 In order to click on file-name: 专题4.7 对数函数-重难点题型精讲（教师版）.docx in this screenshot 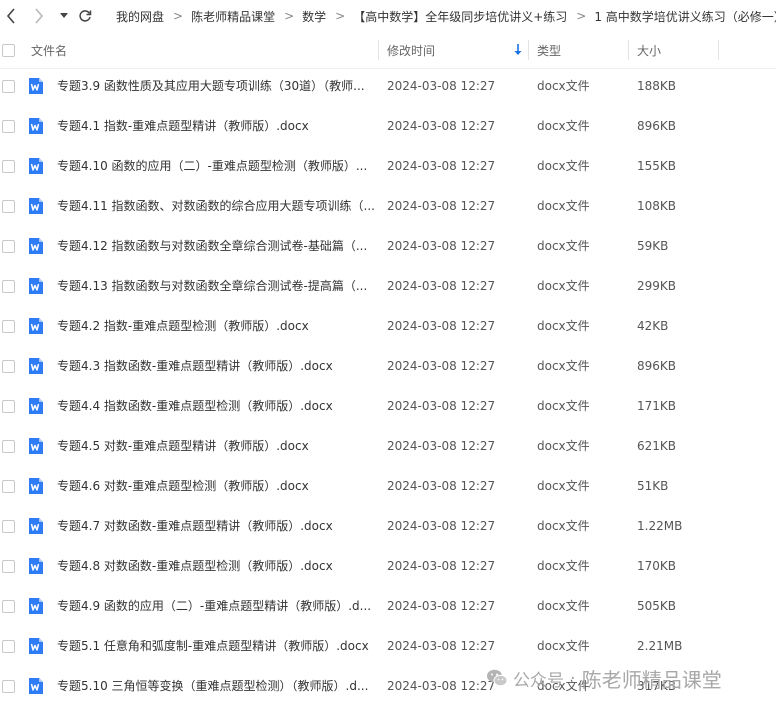, I will do `click(216, 526)`.